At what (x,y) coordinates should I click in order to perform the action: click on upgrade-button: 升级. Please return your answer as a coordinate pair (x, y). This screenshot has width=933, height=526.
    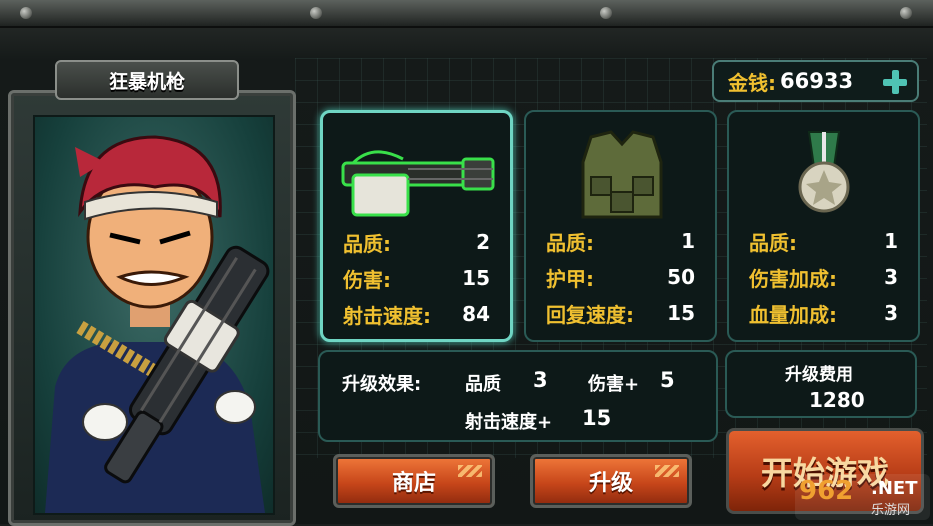
    Looking at the image, I should click on (611, 481).